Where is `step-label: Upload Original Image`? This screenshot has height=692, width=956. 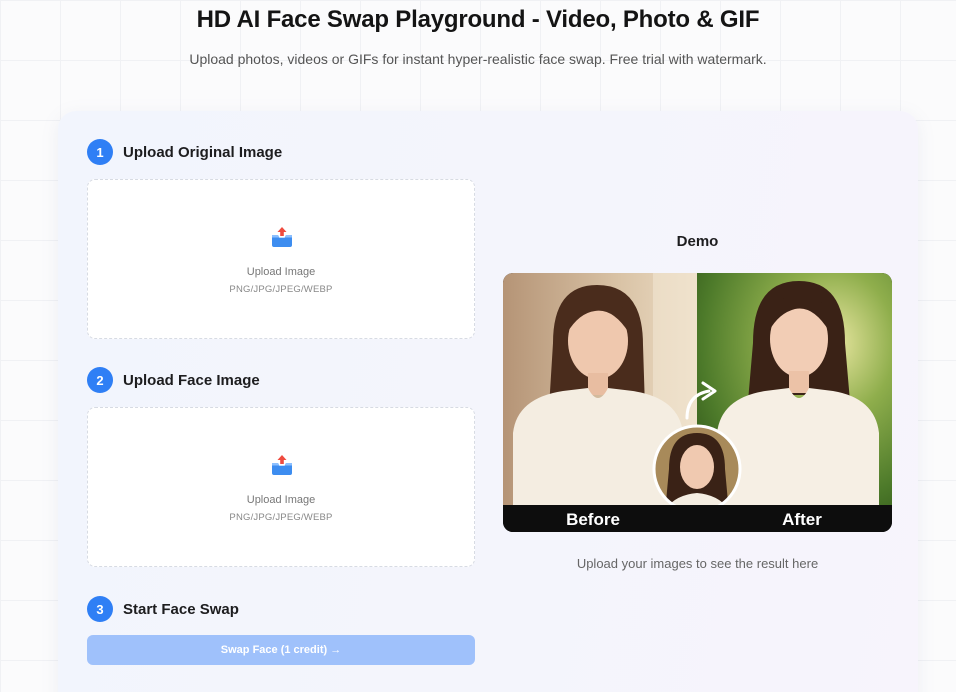 step-label: Upload Original Image is located at coordinates (203, 152).